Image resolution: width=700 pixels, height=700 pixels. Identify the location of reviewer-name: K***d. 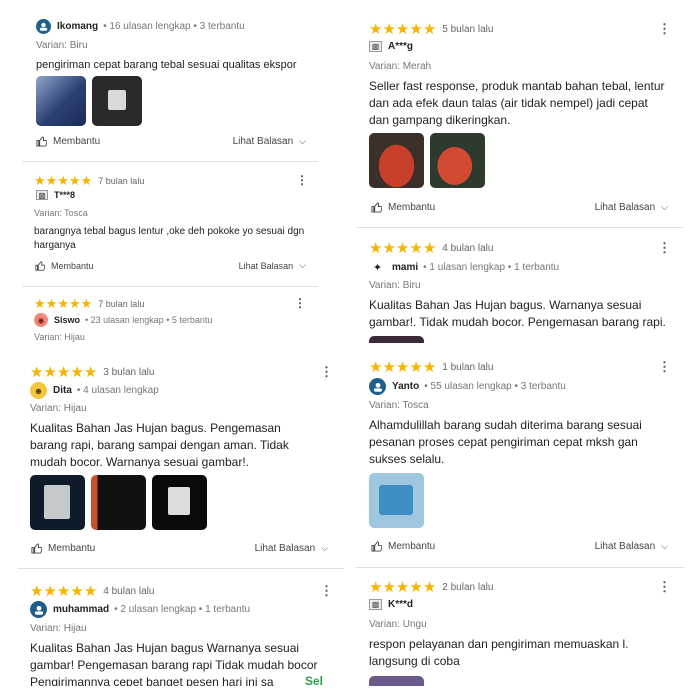
(400, 604).